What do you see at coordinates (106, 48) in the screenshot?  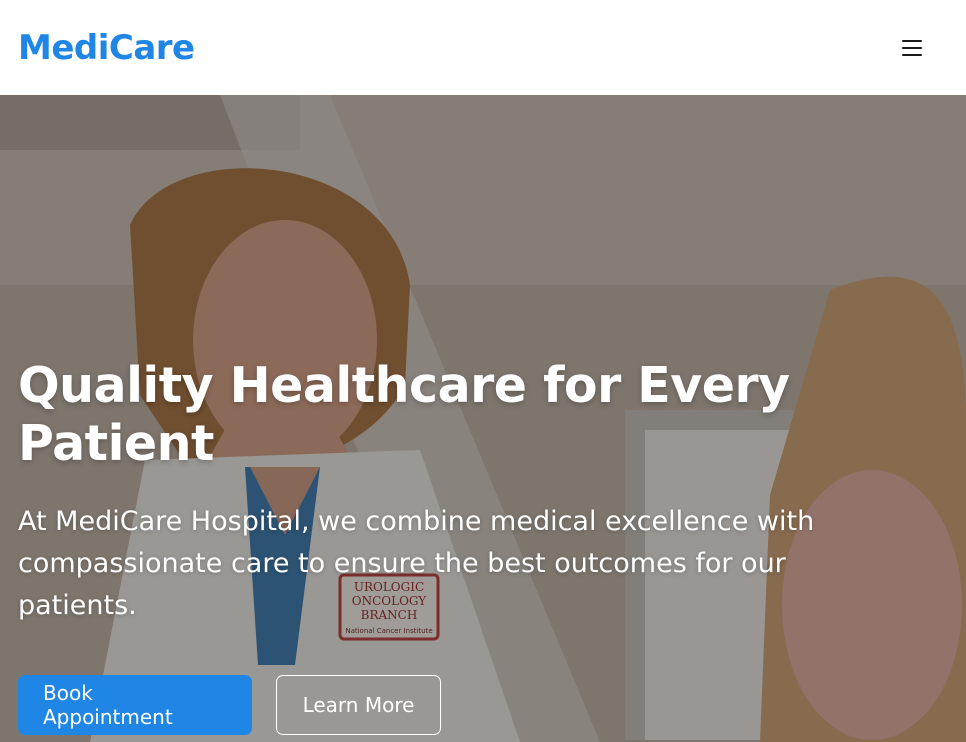 I see `site-logo: MediCare` at bounding box center [106, 48].